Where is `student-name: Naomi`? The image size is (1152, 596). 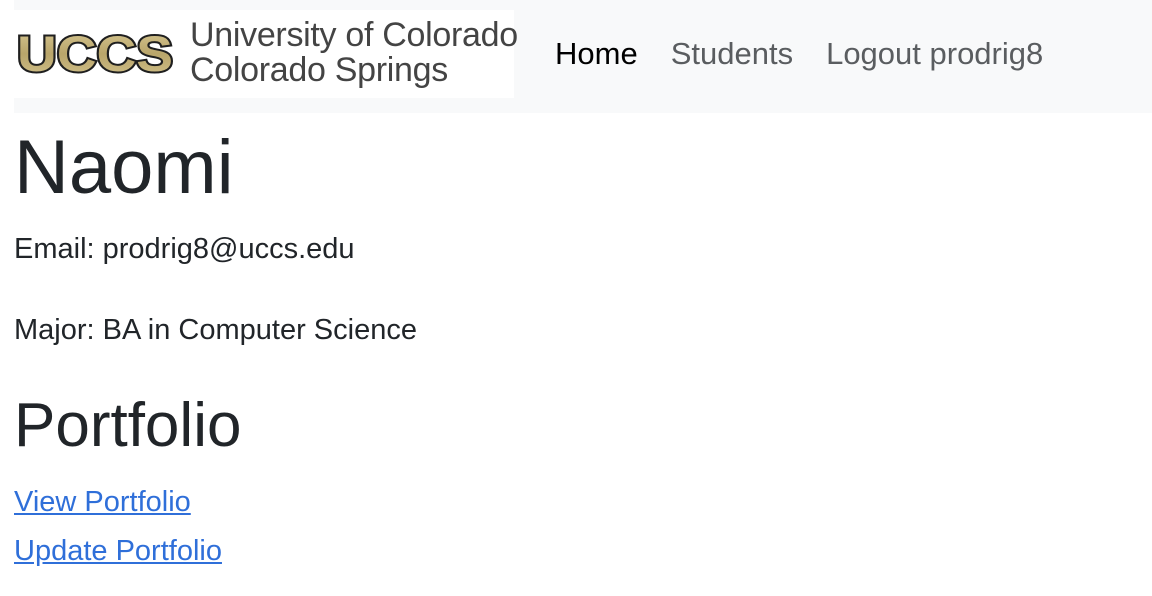 student-name: Naomi is located at coordinates (124, 167).